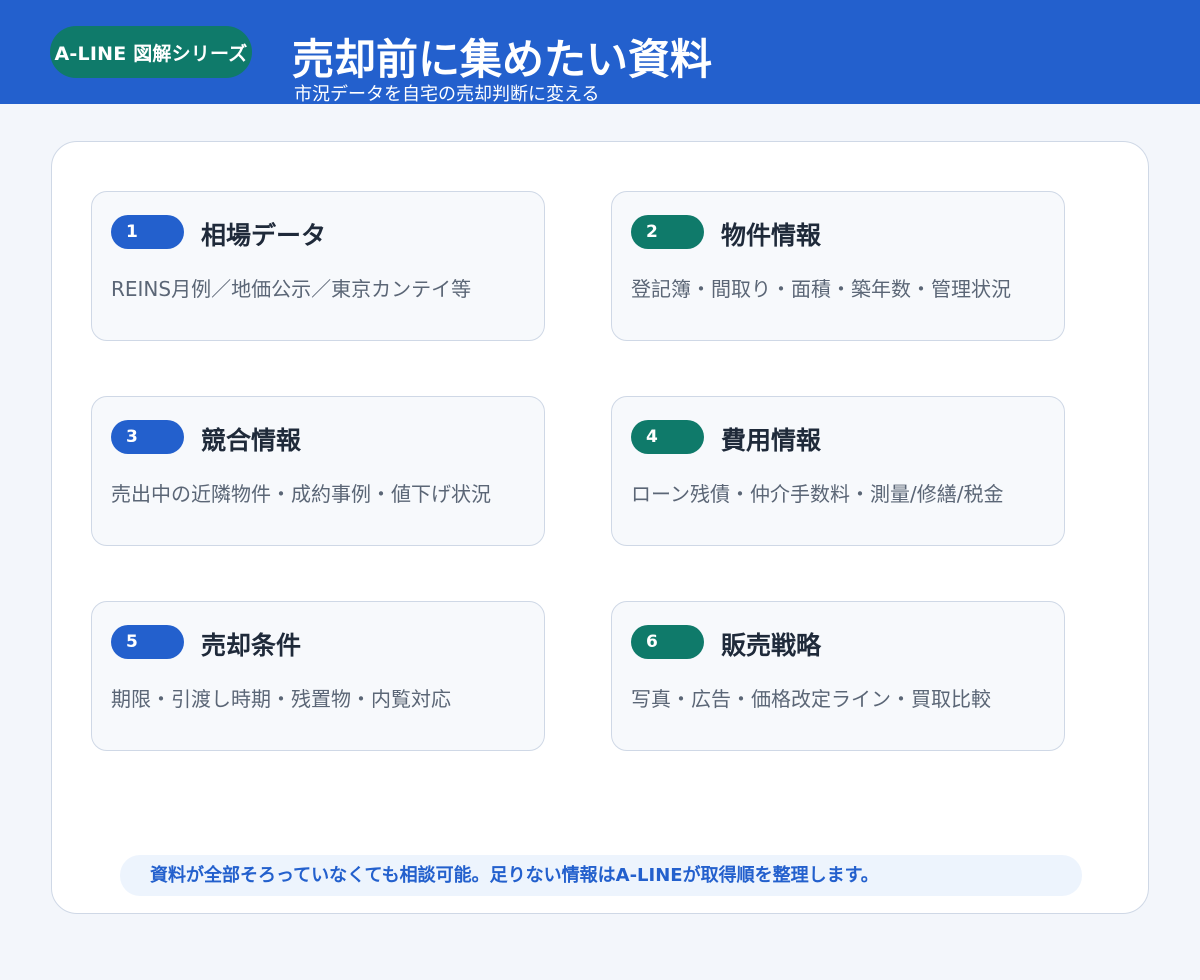 The width and height of the screenshot is (1200, 980). Describe the element at coordinates (264, 235) in the screenshot. I see `card-title: 相場データ` at that location.